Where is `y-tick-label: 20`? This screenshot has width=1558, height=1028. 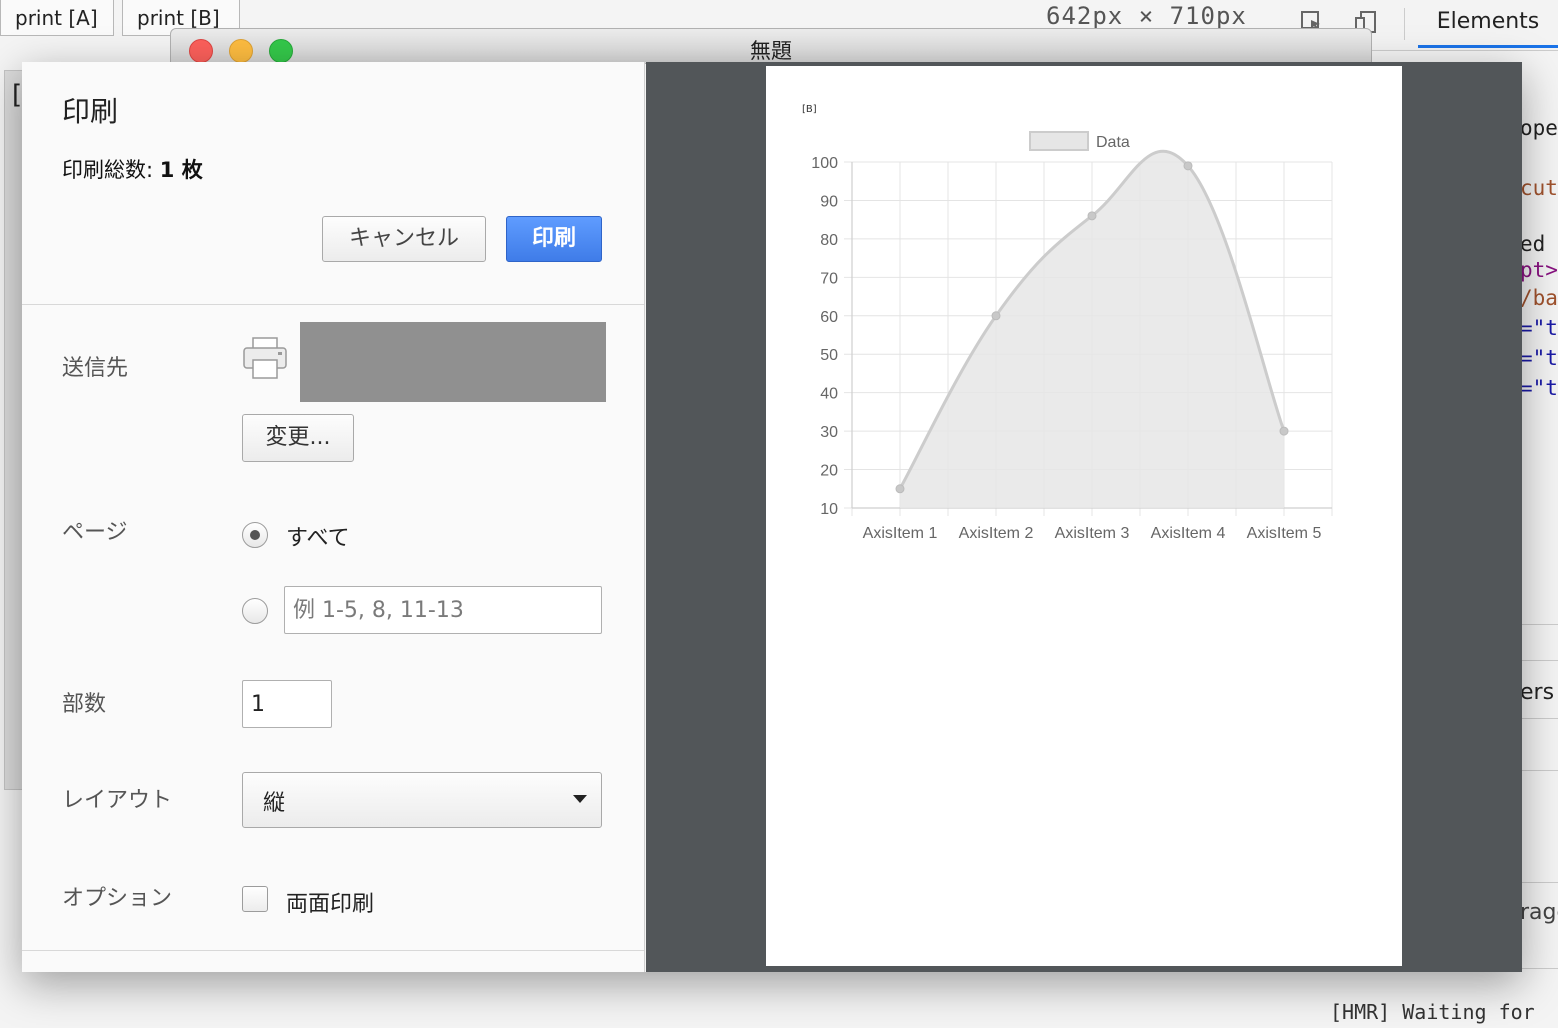 y-tick-label: 20 is located at coordinates (829, 471).